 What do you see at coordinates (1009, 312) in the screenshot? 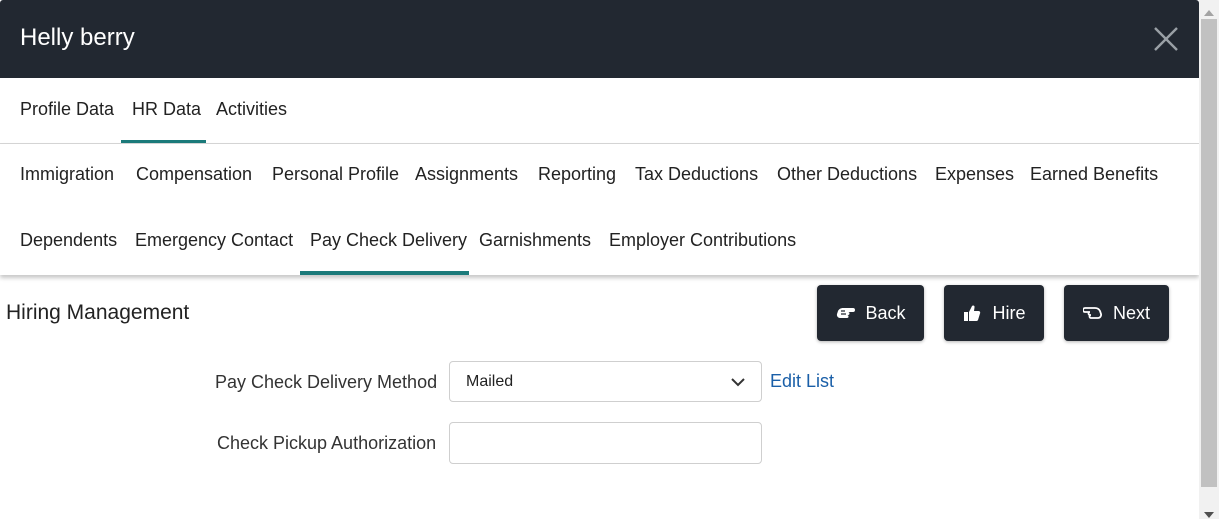
I see `hire-button-label: Hire` at bounding box center [1009, 312].